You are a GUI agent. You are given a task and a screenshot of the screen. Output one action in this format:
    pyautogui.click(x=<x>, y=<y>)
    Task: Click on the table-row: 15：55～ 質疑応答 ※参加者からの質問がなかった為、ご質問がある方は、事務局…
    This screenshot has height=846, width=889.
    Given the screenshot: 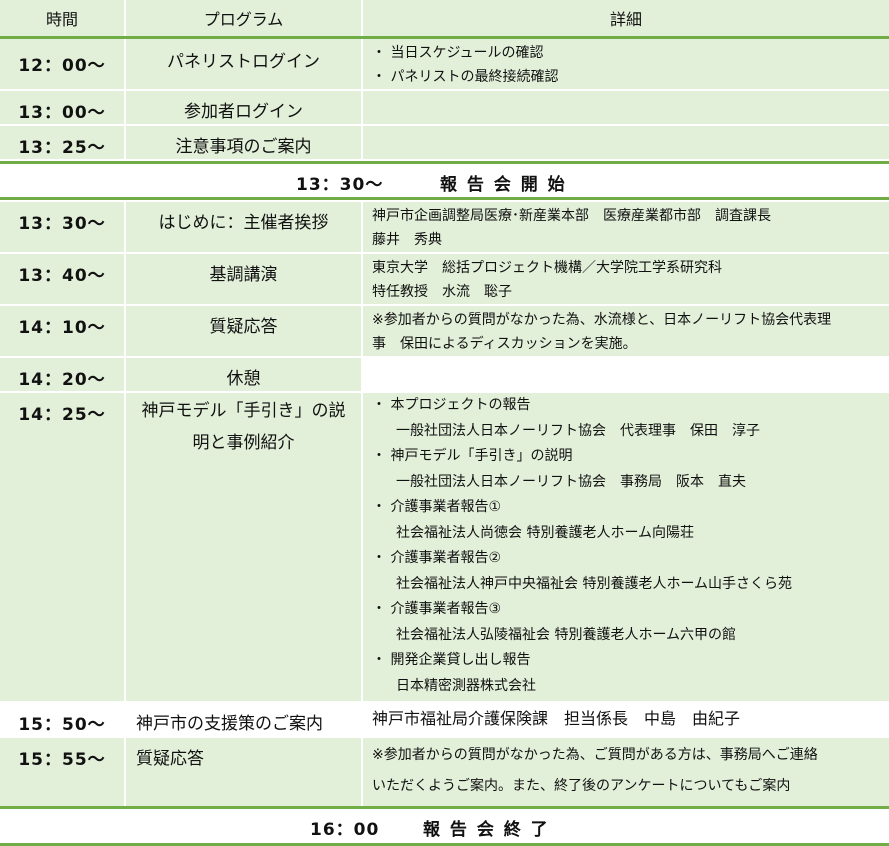 What is the action you would take?
    pyautogui.click(x=444, y=772)
    